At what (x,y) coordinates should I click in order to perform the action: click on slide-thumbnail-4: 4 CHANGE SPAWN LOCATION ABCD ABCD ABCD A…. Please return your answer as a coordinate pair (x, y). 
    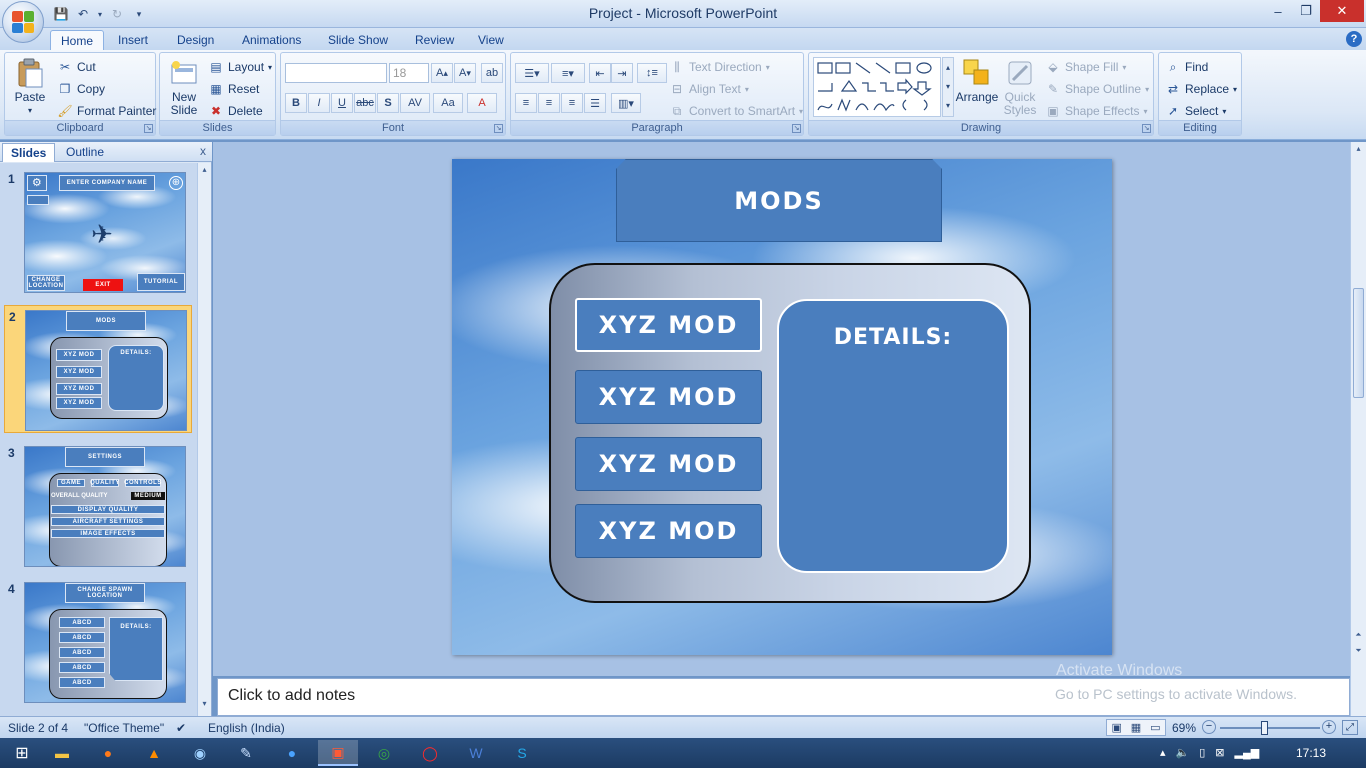
    Looking at the image, I should click on (98, 642).